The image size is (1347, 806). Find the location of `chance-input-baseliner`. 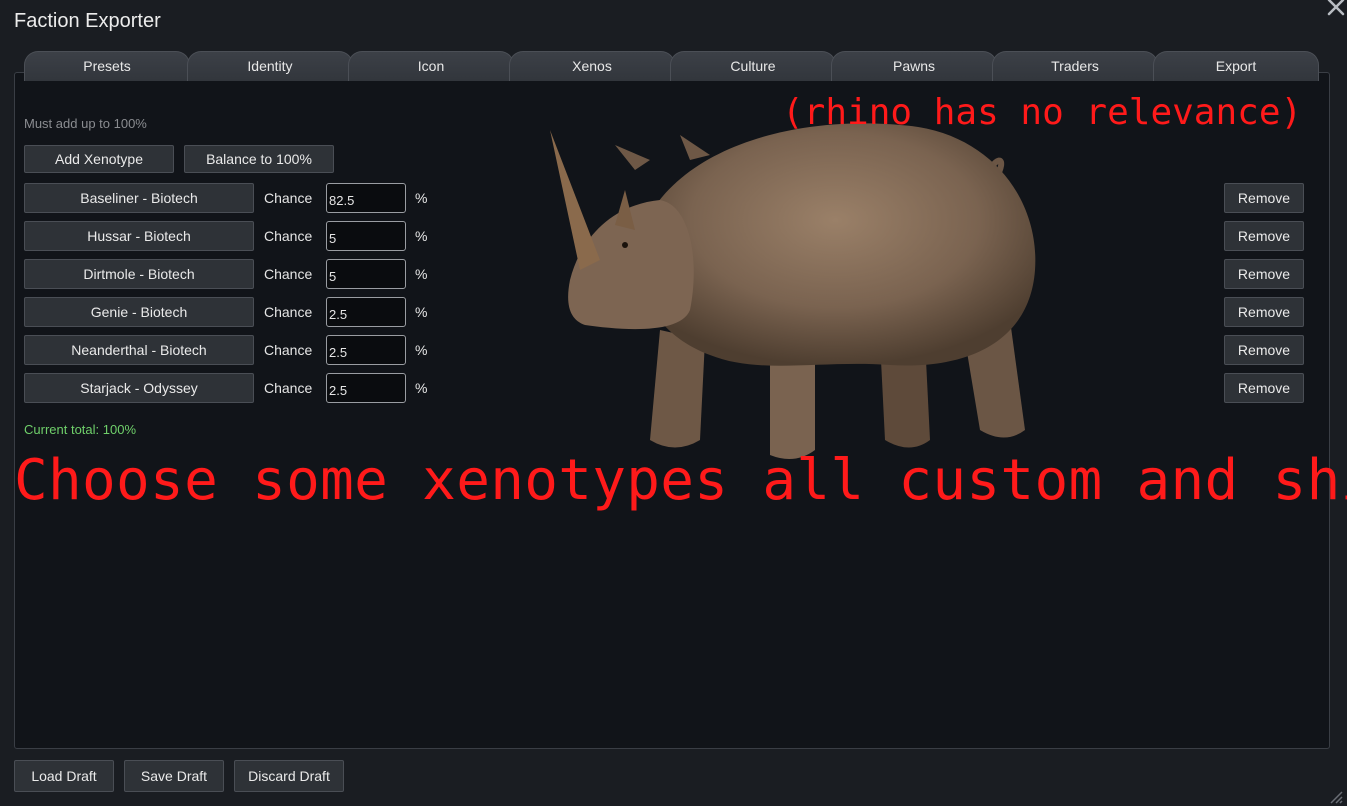

chance-input-baseliner is located at coordinates (366, 198).